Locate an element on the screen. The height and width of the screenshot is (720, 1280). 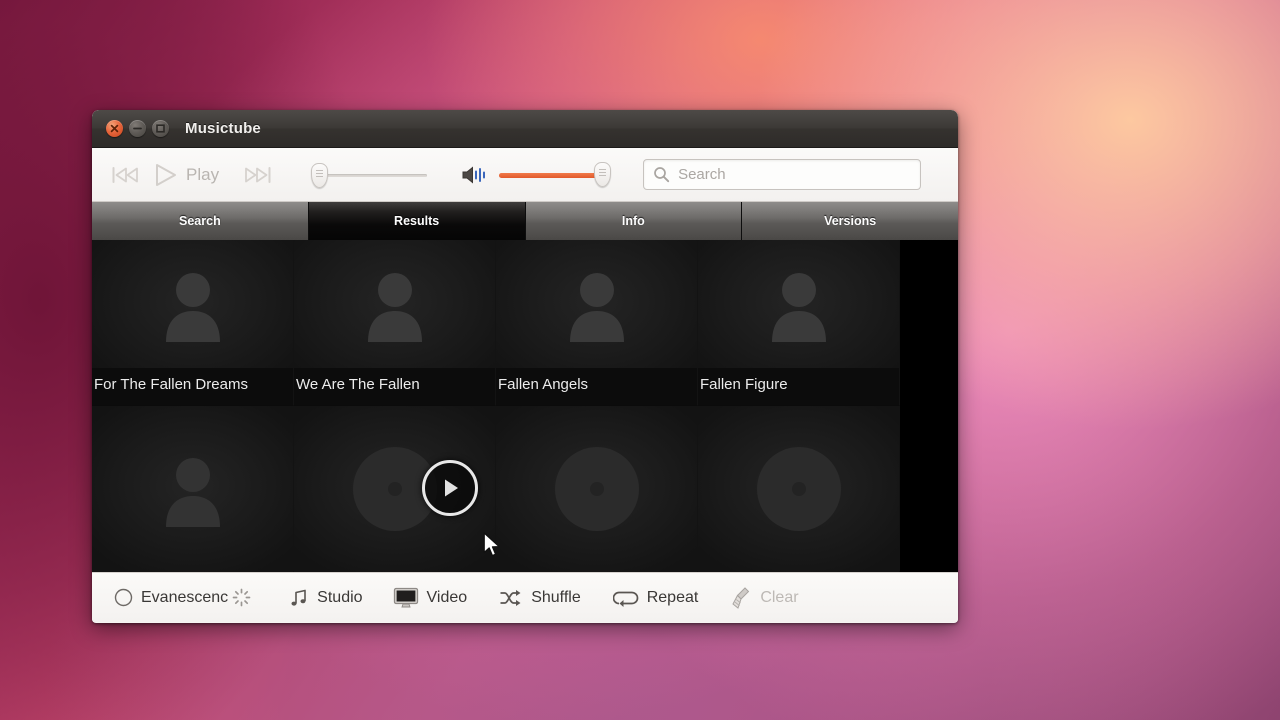
shuffle-label: Shuffle is located at coordinates (556, 597).